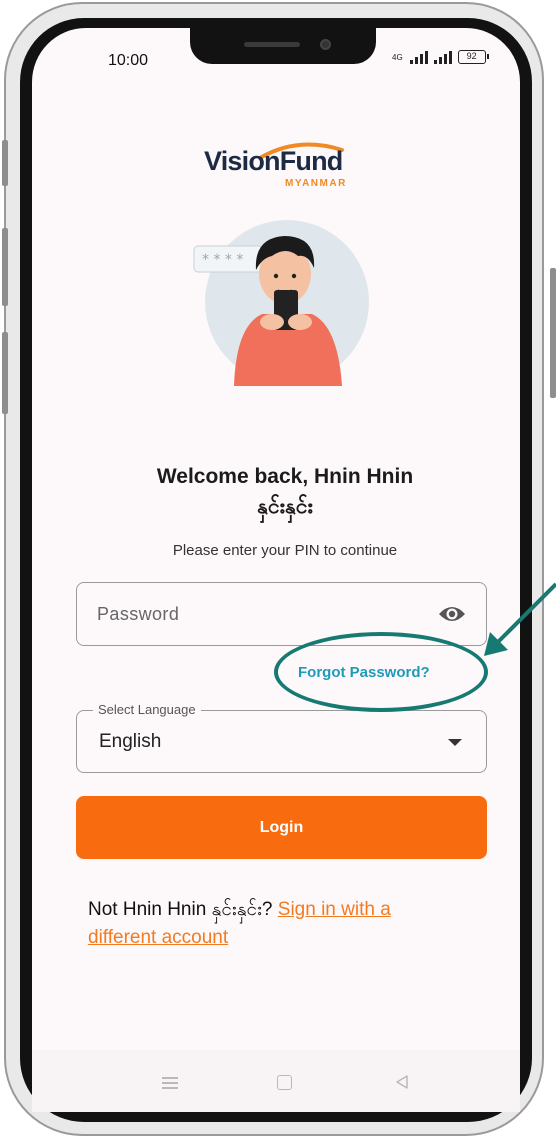 This screenshot has width=556, height=1140. I want to click on notch, so click(283, 46).